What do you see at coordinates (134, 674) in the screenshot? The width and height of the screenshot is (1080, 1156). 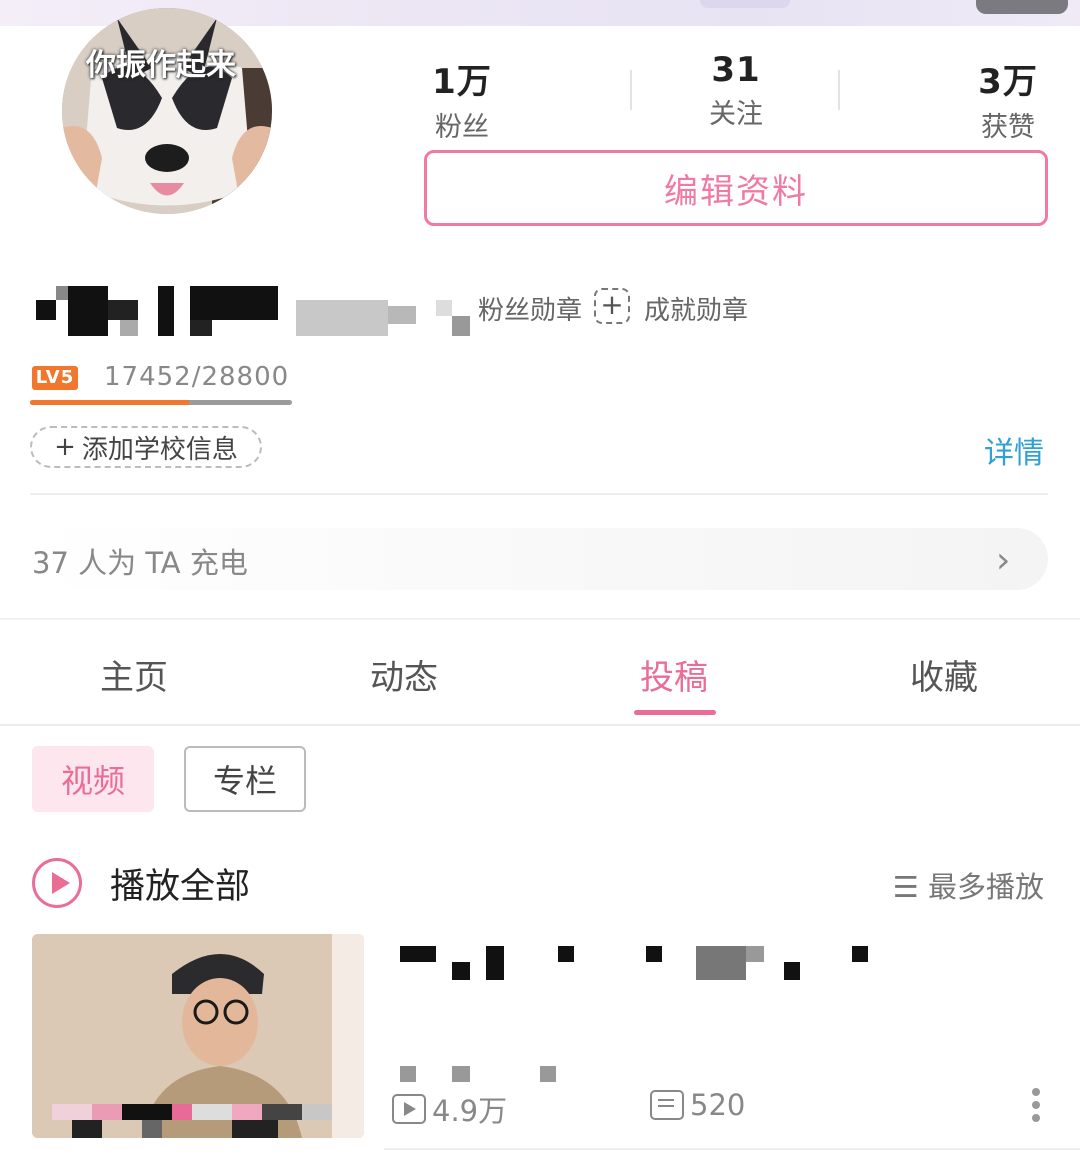 I see `tab-home: 主页` at bounding box center [134, 674].